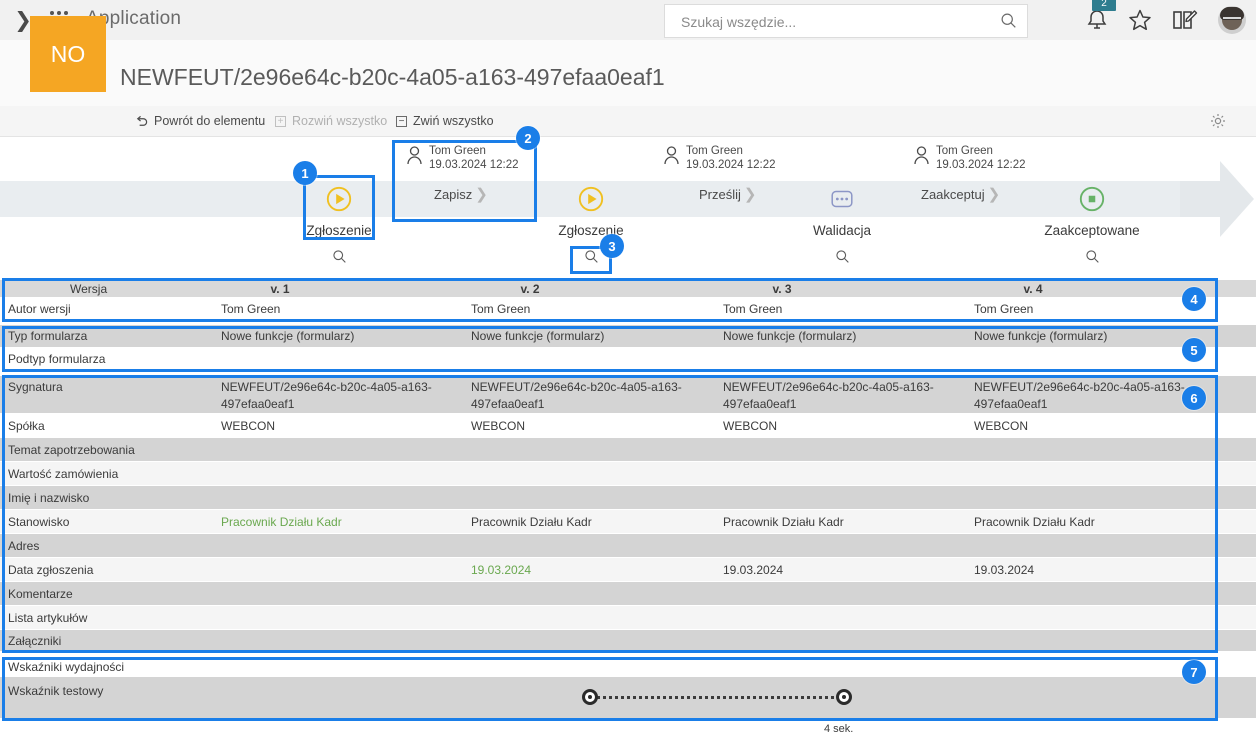  What do you see at coordinates (1185, 20) in the screenshot?
I see `edit-note-icon` at bounding box center [1185, 20].